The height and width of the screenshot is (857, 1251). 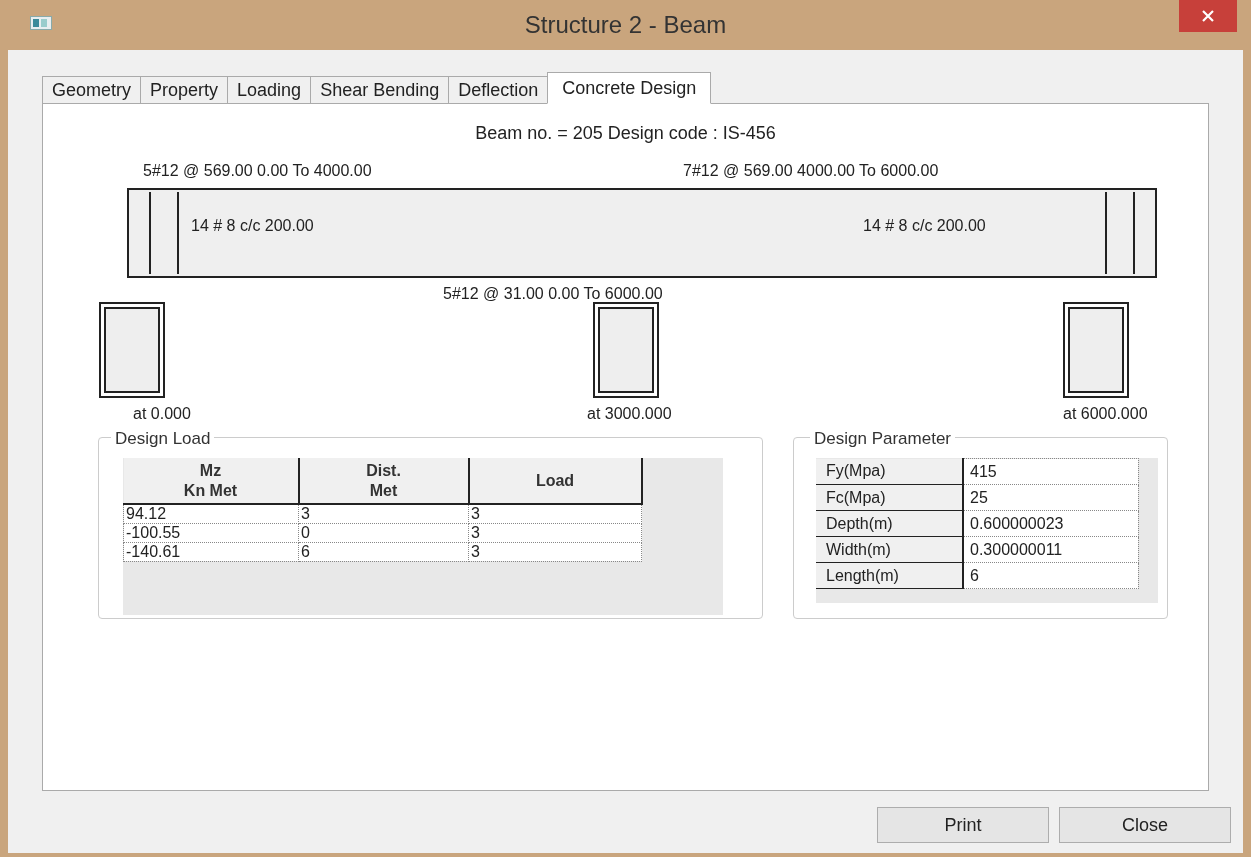 What do you see at coordinates (889, 523) in the screenshot?
I see `row-header: Depth(m)` at bounding box center [889, 523].